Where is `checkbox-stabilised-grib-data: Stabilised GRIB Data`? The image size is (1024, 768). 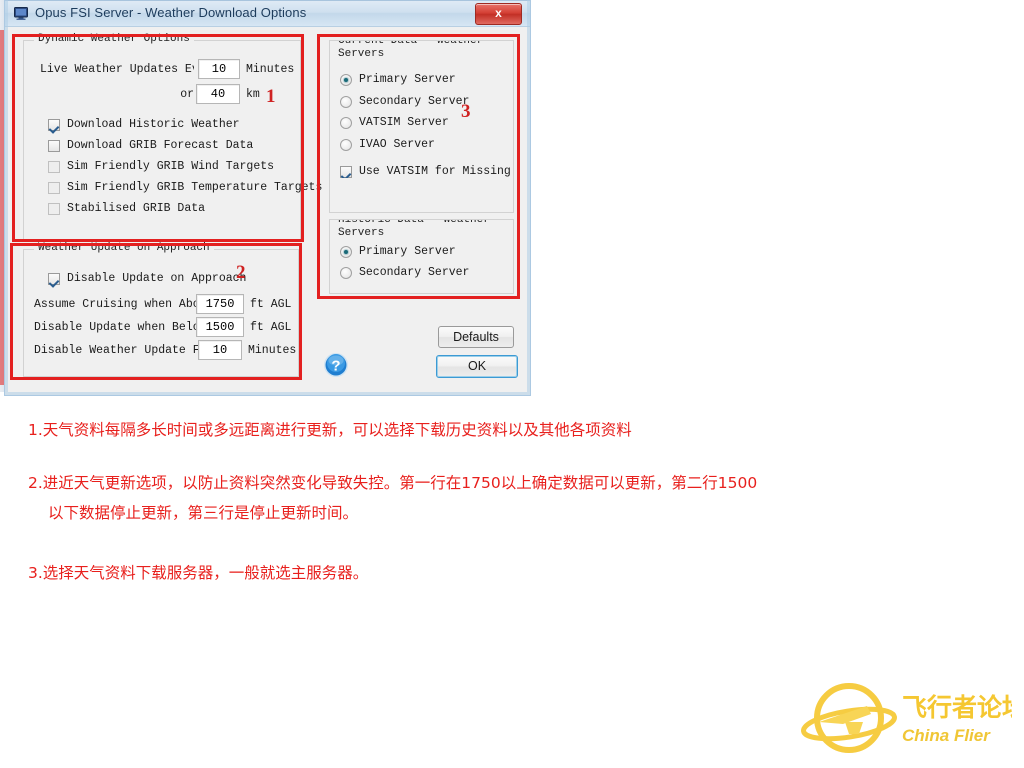 checkbox-stabilised-grib-data: Stabilised GRIB Data is located at coordinates (126, 208).